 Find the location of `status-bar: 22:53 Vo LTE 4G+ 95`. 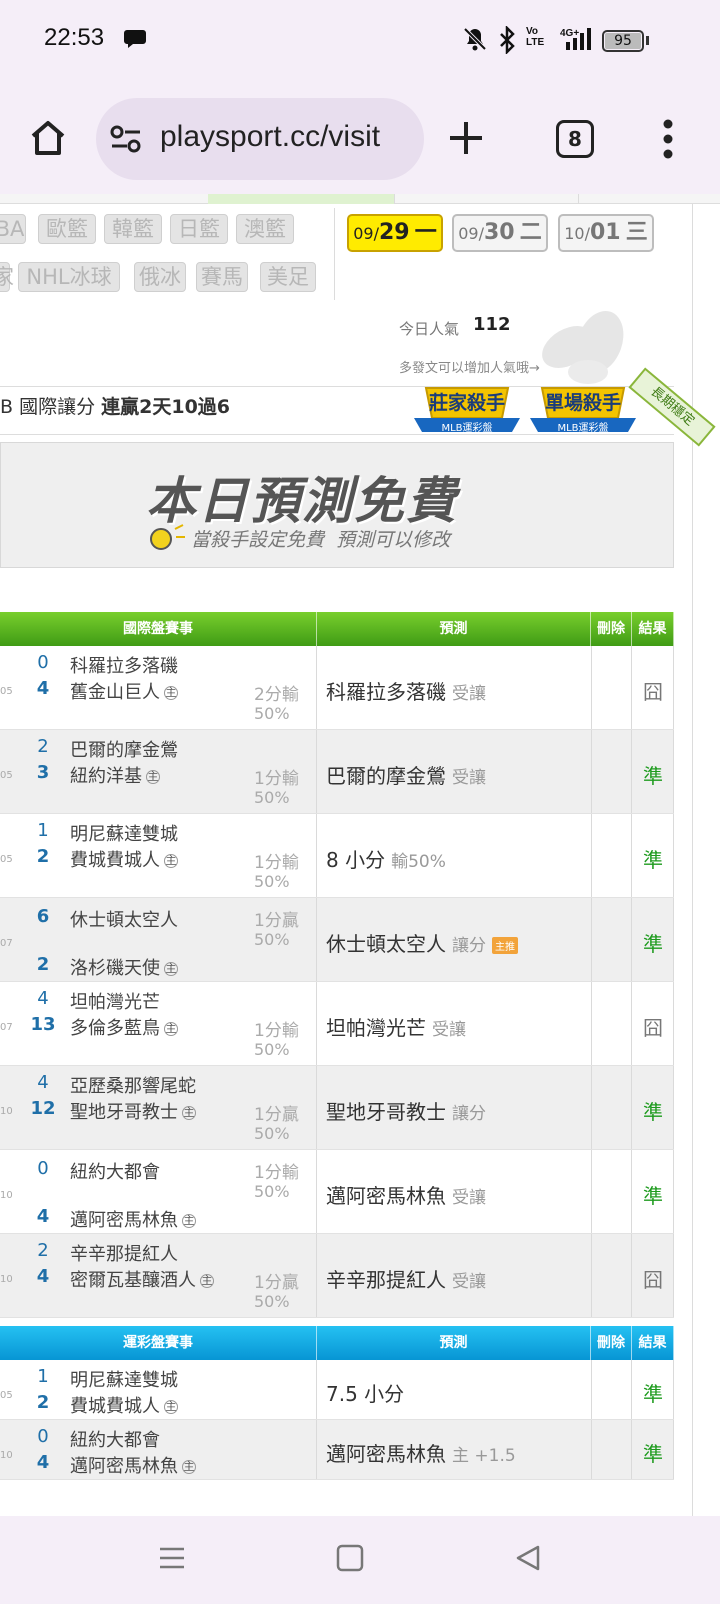

status-bar: 22:53 Vo LTE 4G+ 95 is located at coordinates (360, 42).